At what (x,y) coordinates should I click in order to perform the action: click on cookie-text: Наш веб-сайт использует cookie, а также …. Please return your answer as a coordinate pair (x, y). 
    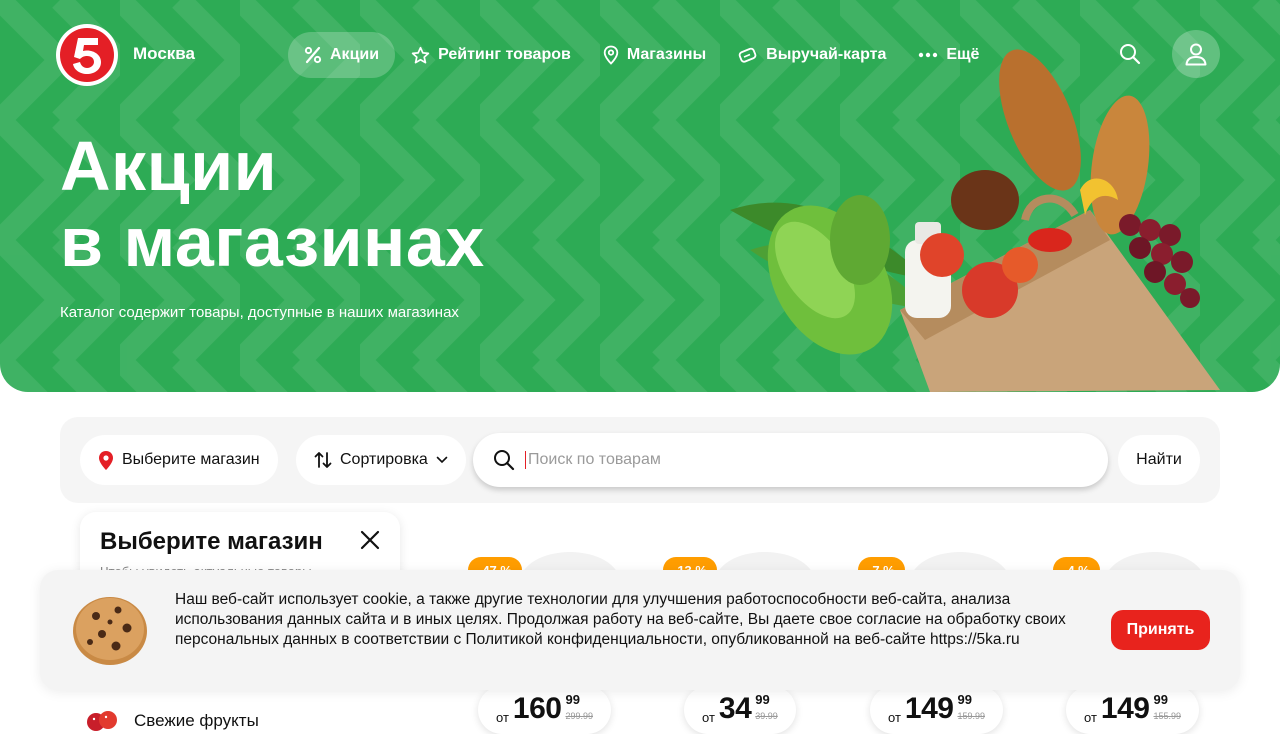
    Looking at the image, I should click on (620, 619).